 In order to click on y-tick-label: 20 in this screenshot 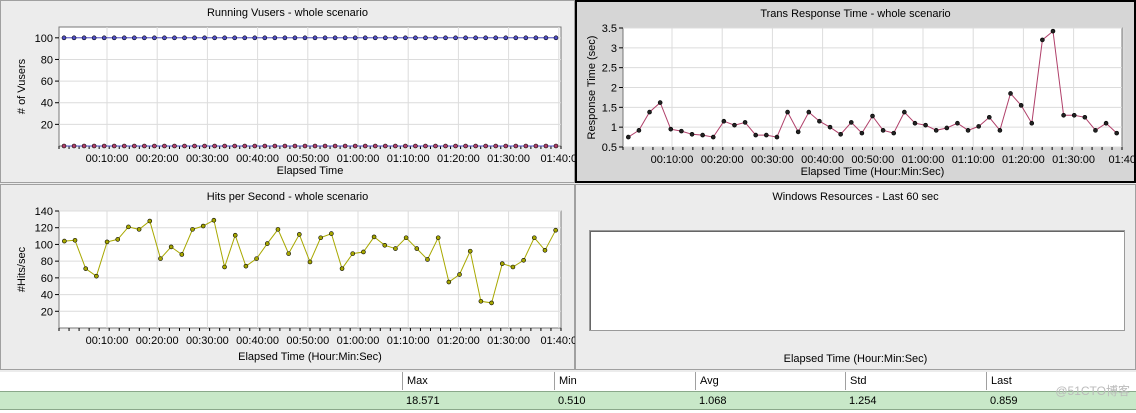, I will do `click(47, 312)`.